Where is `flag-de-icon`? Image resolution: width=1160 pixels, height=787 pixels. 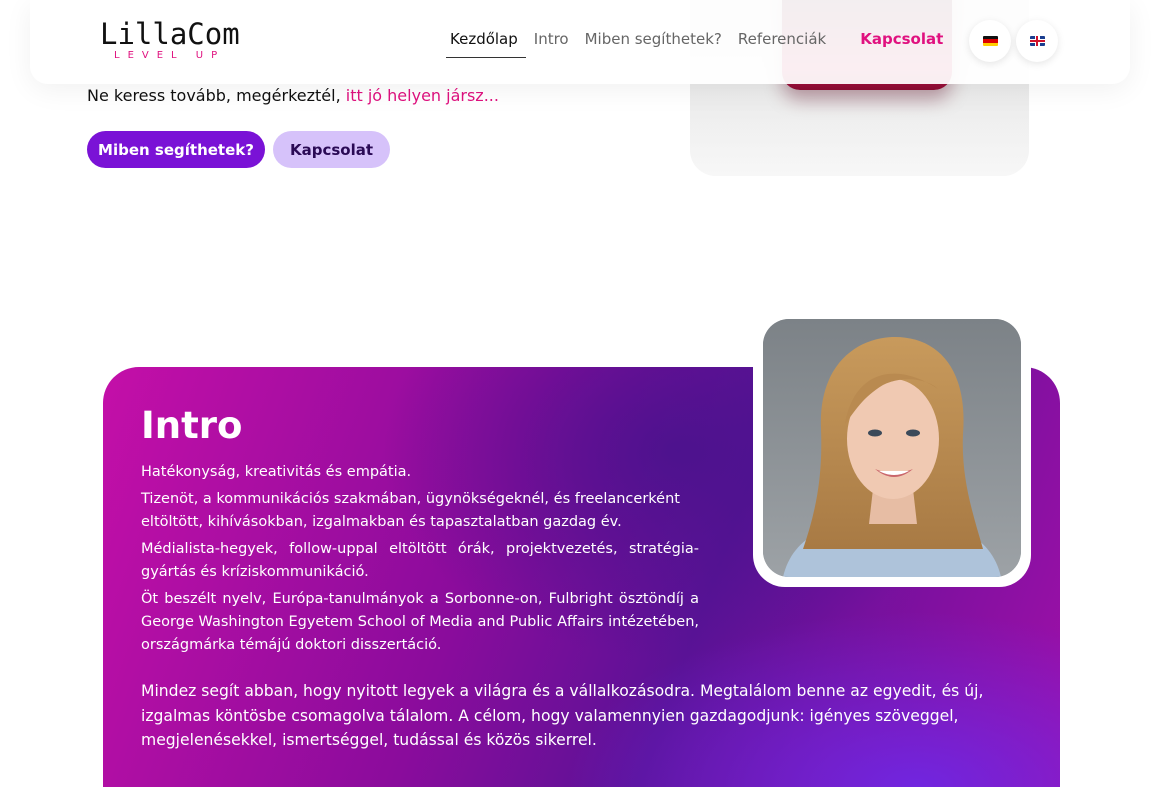
flag-de-icon is located at coordinates (990, 41).